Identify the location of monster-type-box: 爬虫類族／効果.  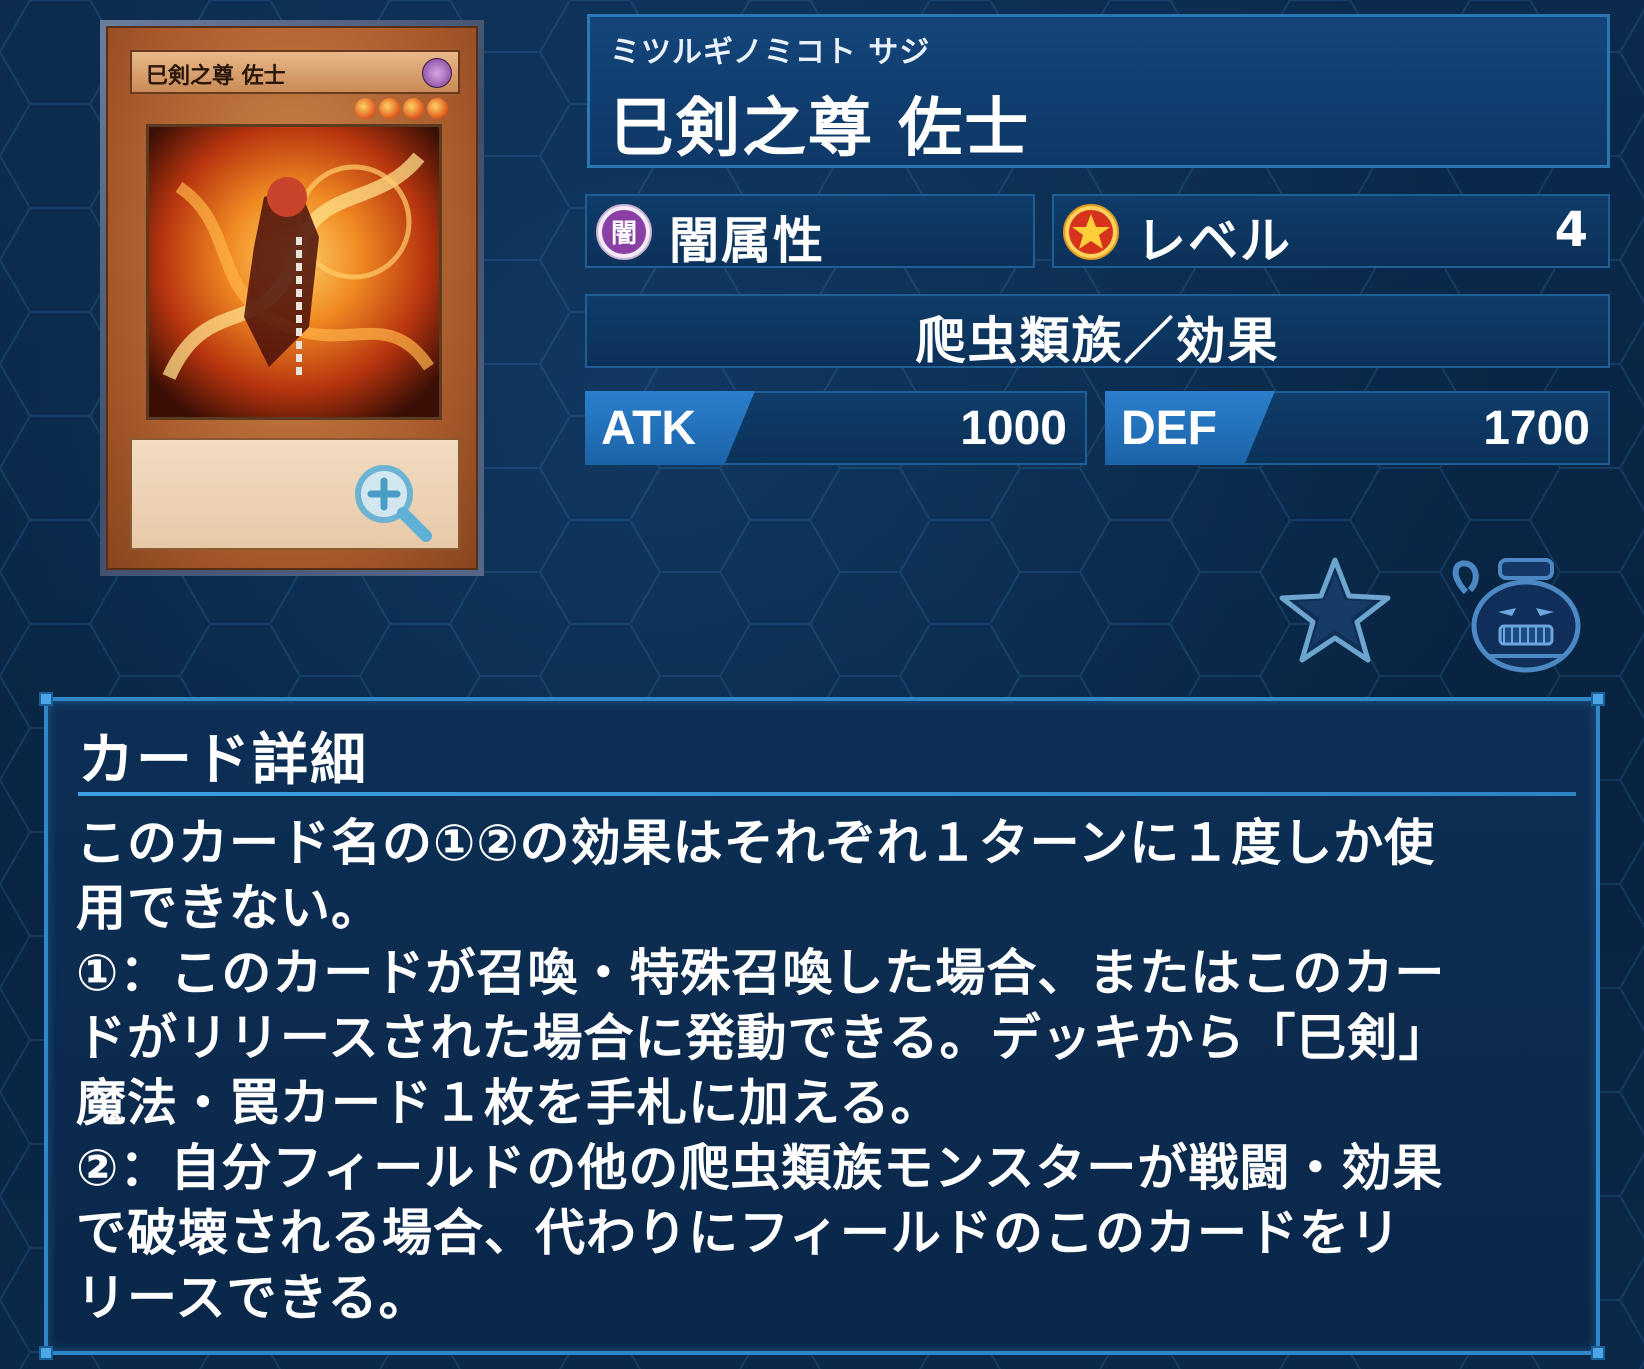
(1097, 332).